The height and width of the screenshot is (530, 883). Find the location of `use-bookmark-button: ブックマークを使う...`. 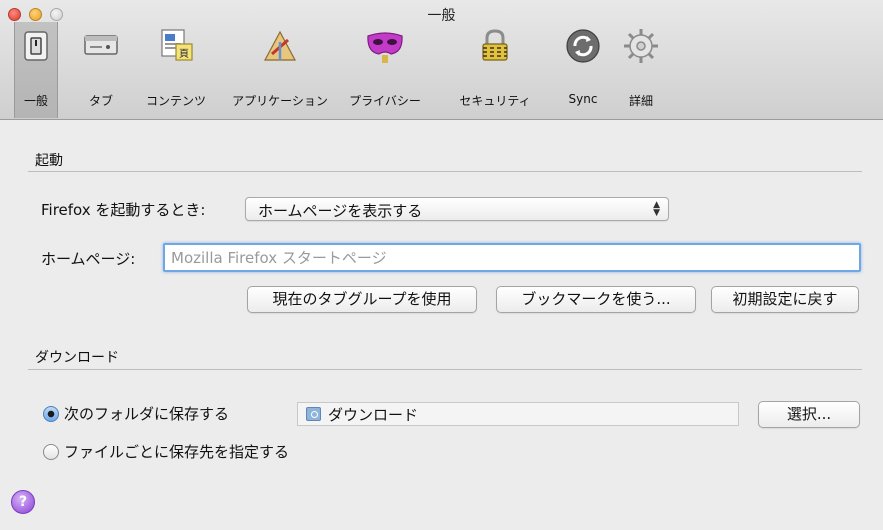

use-bookmark-button: ブックマークを使う... is located at coordinates (596, 299).